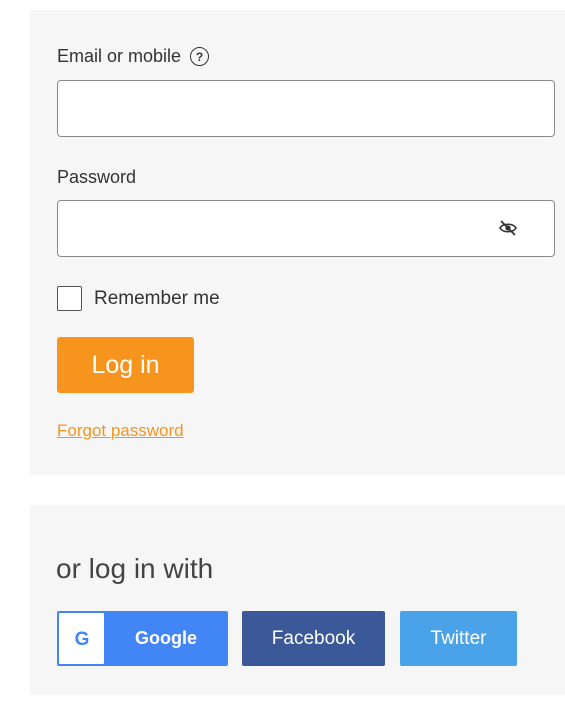 The image size is (565, 705). I want to click on google-login-button: G Google, so click(142, 638).